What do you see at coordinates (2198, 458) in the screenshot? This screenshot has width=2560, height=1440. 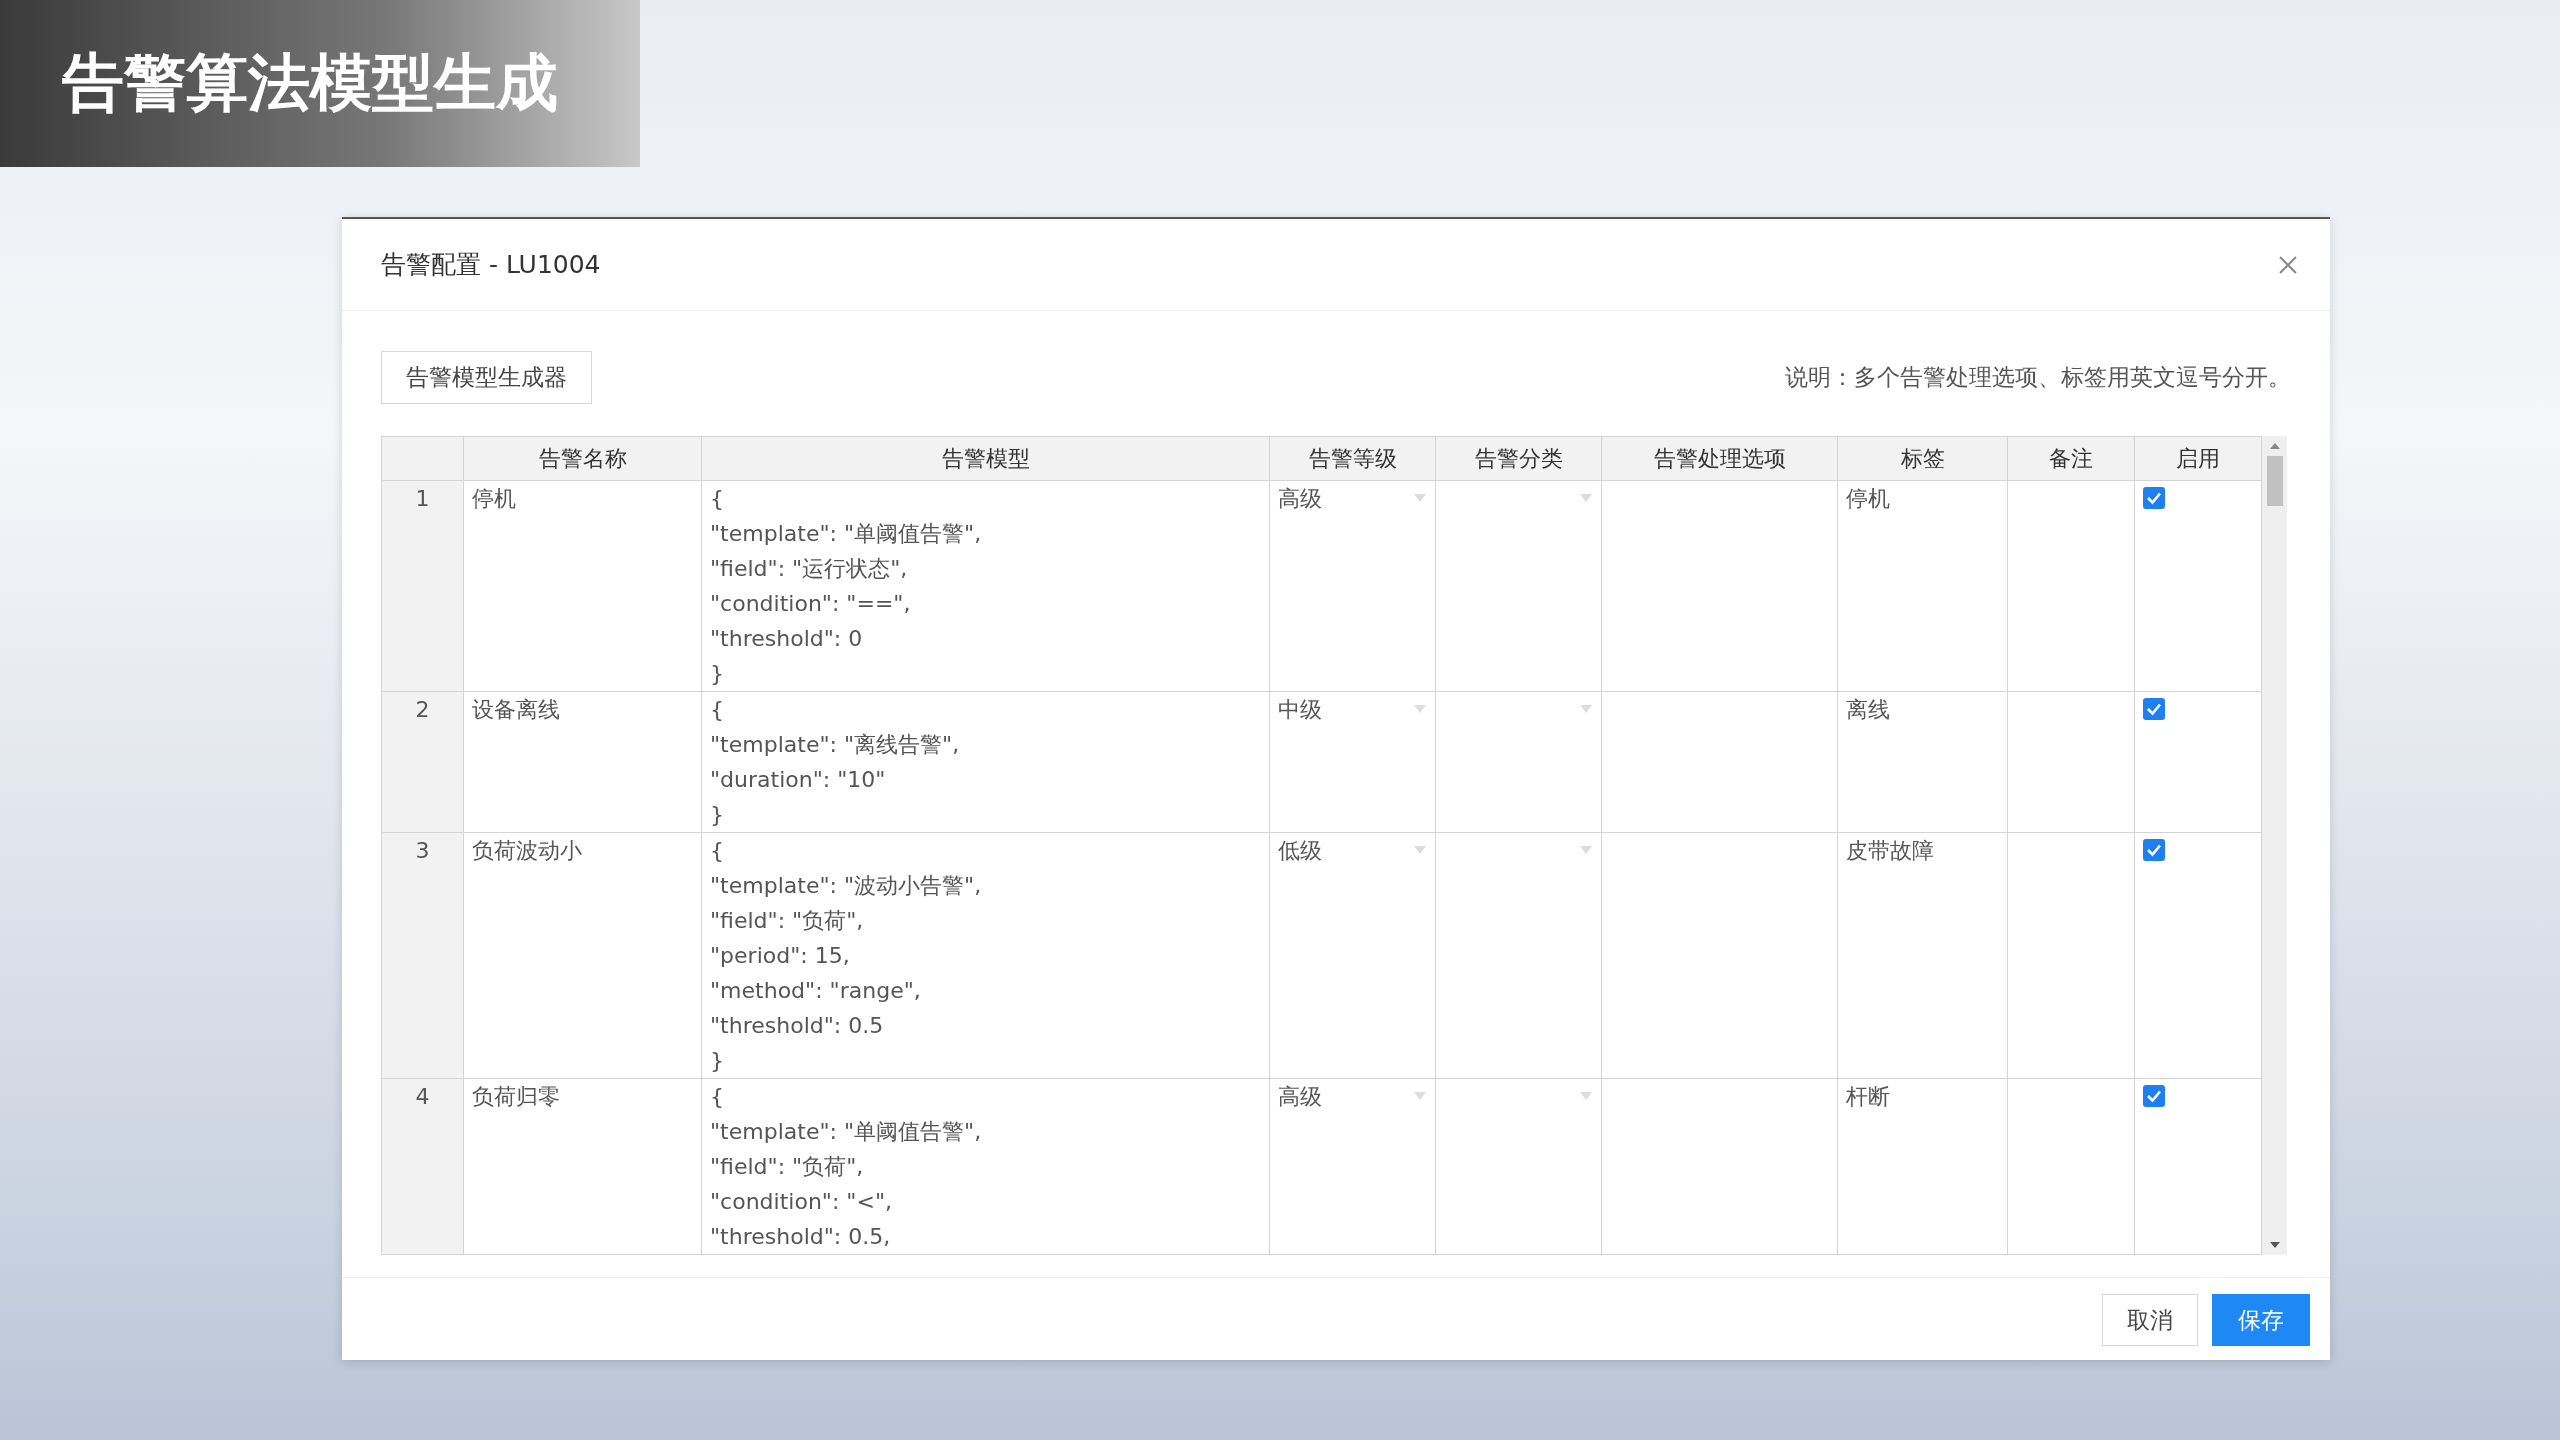 I see `column-header: 启用` at bounding box center [2198, 458].